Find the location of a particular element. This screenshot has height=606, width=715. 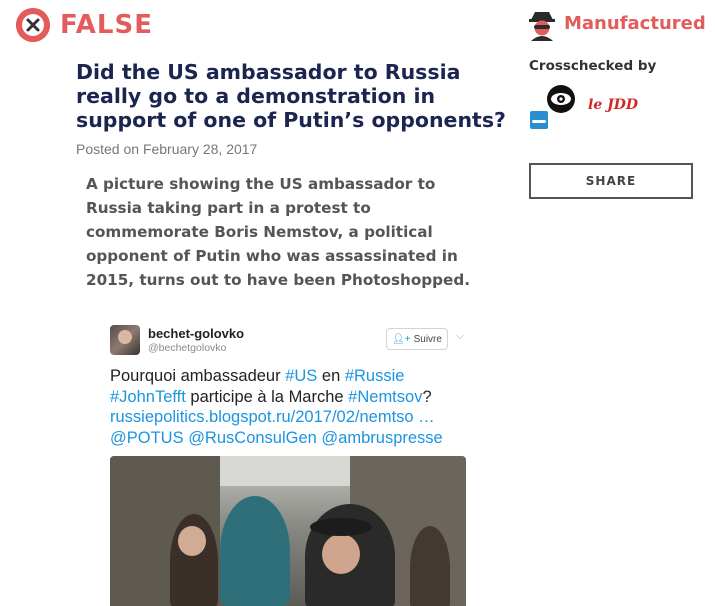

spy-icon is located at coordinates (542, 25).